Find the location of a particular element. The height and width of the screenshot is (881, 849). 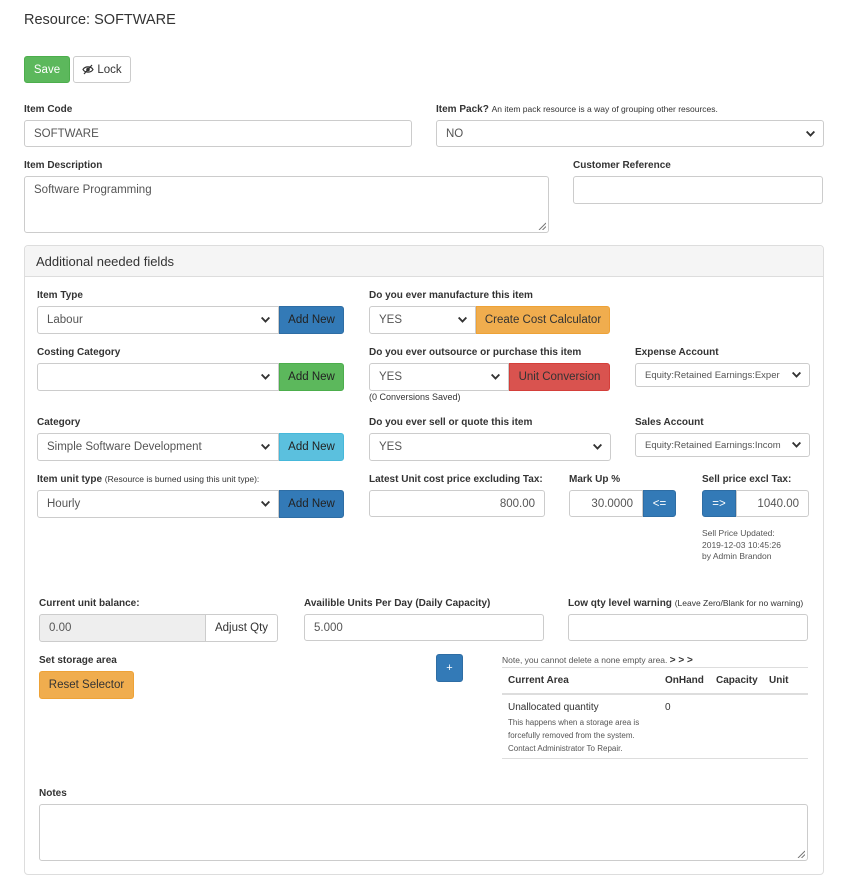

create-cost-calculator-button: Create Cost Calculator is located at coordinates (543, 320).